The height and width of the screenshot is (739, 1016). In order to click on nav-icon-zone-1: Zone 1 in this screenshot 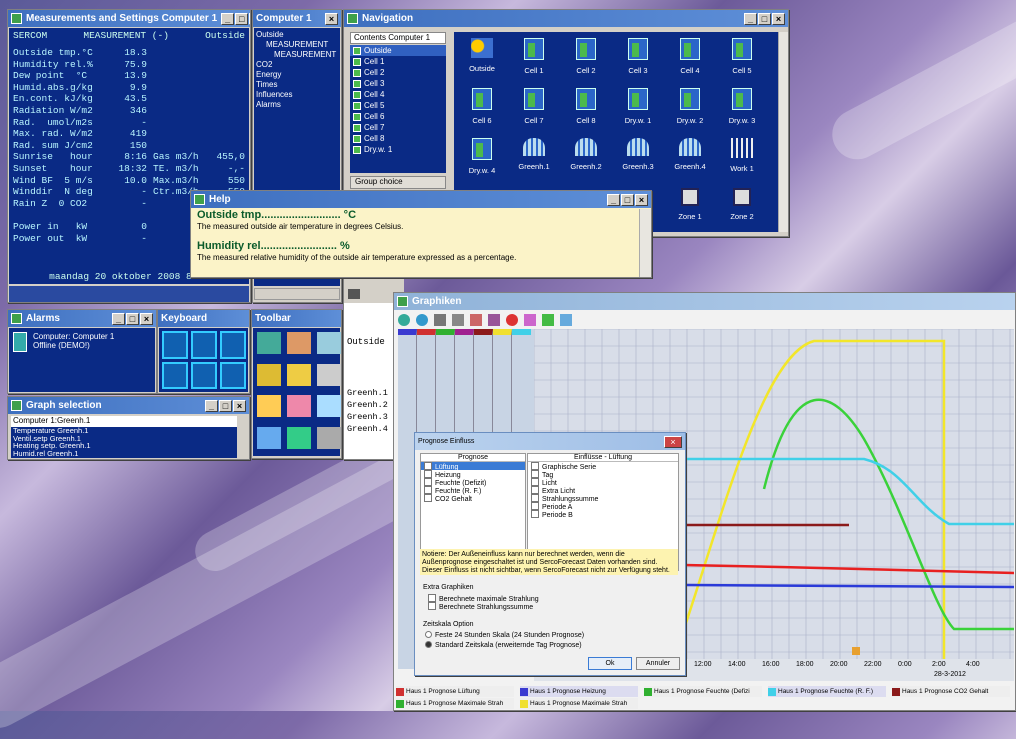, I will do `click(690, 213)`.